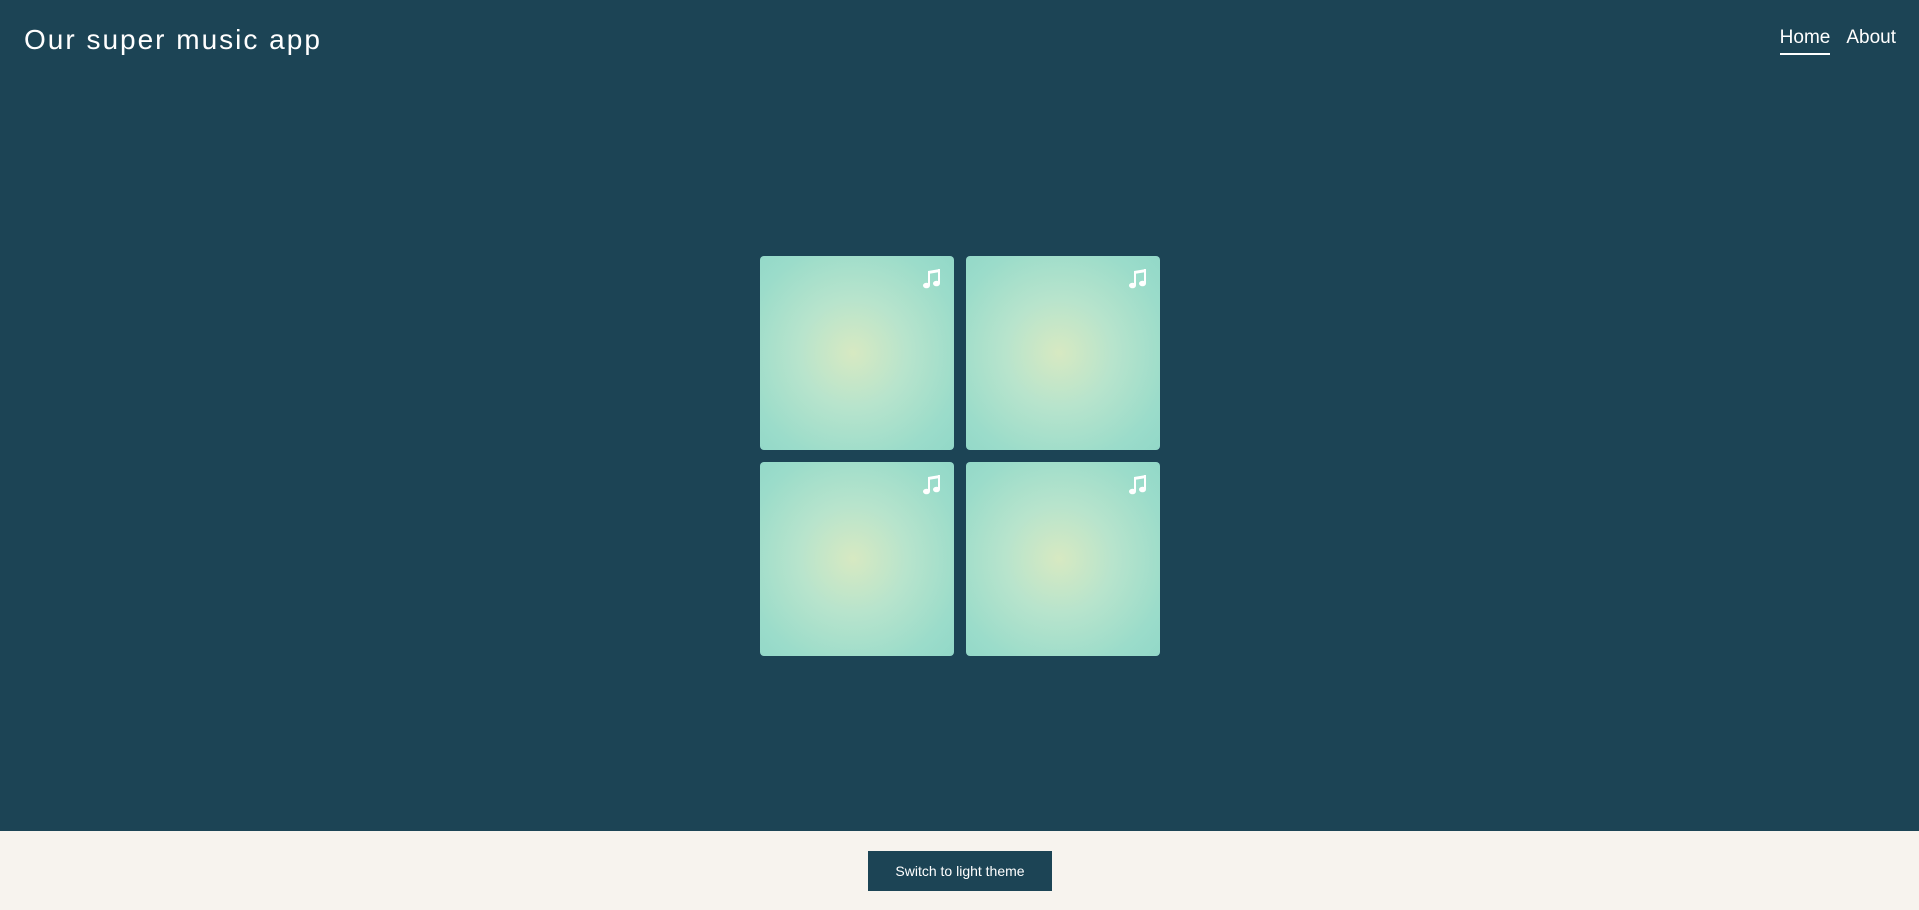 The image size is (1919, 910). I want to click on switch-theme-button: Switch to light theme, so click(960, 871).